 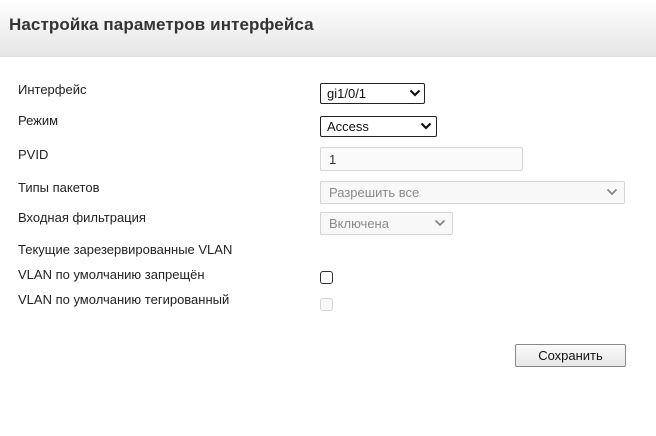 What do you see at coordinates (52, 89) in the screenshot?
I see `interface-label: Интерфейс` at bounding box center [52, 89].